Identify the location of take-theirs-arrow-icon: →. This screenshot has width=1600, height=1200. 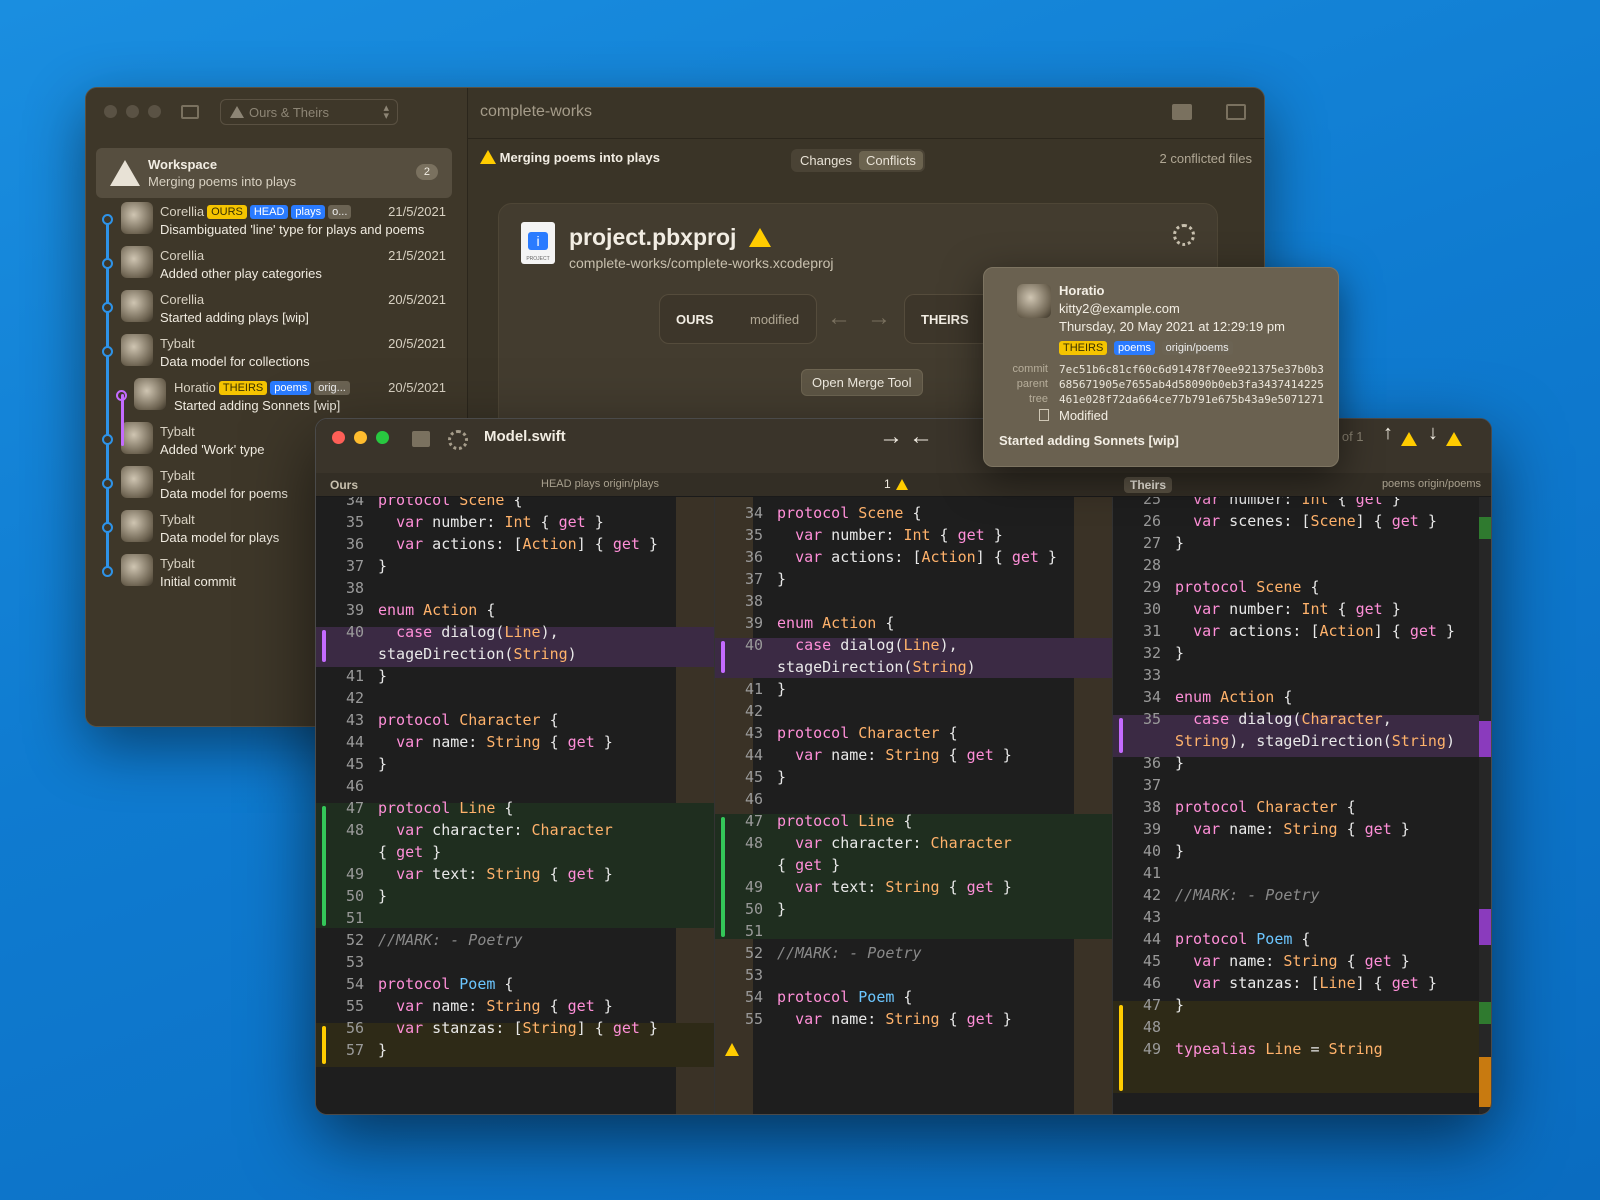
(891, 437).